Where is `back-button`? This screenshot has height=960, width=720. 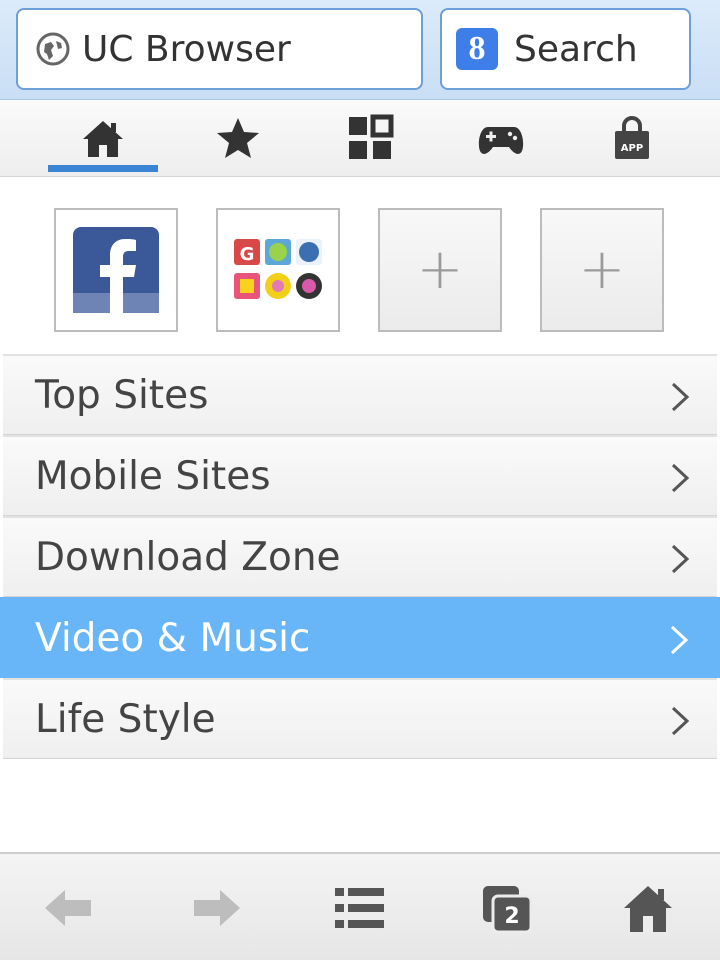
back-button is located at coordinates (69, 908).